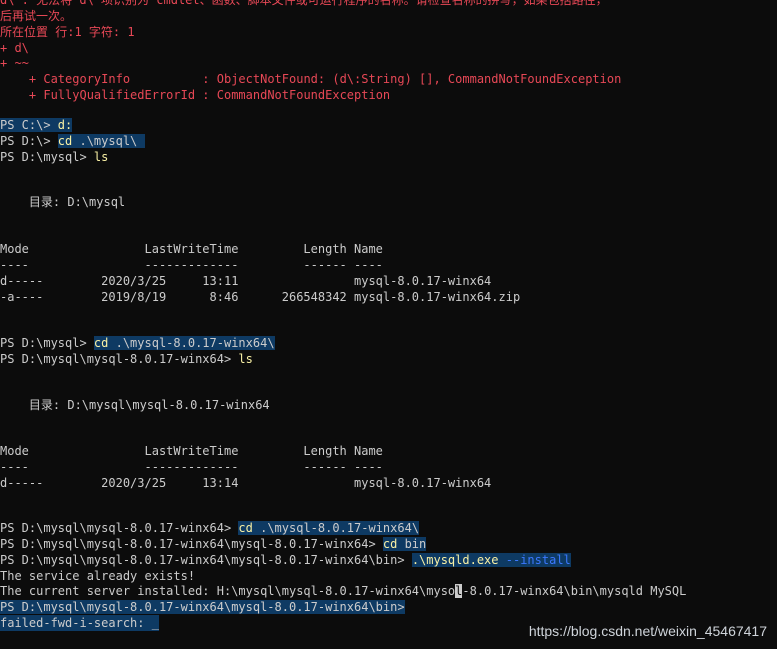 This screenshot has height=649, width=777. I want to click on reverse-search-line: failed-fwd-i-search: _, so click(79, 623).